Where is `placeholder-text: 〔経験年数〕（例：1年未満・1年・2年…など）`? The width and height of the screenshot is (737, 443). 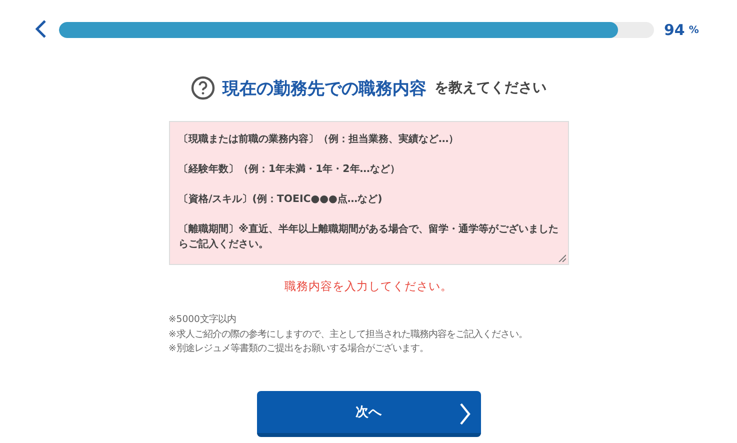
placeholder-text: 〔経験年数〕（例：1年未満・1年・2年…など） is located at coordinates (289, 169).